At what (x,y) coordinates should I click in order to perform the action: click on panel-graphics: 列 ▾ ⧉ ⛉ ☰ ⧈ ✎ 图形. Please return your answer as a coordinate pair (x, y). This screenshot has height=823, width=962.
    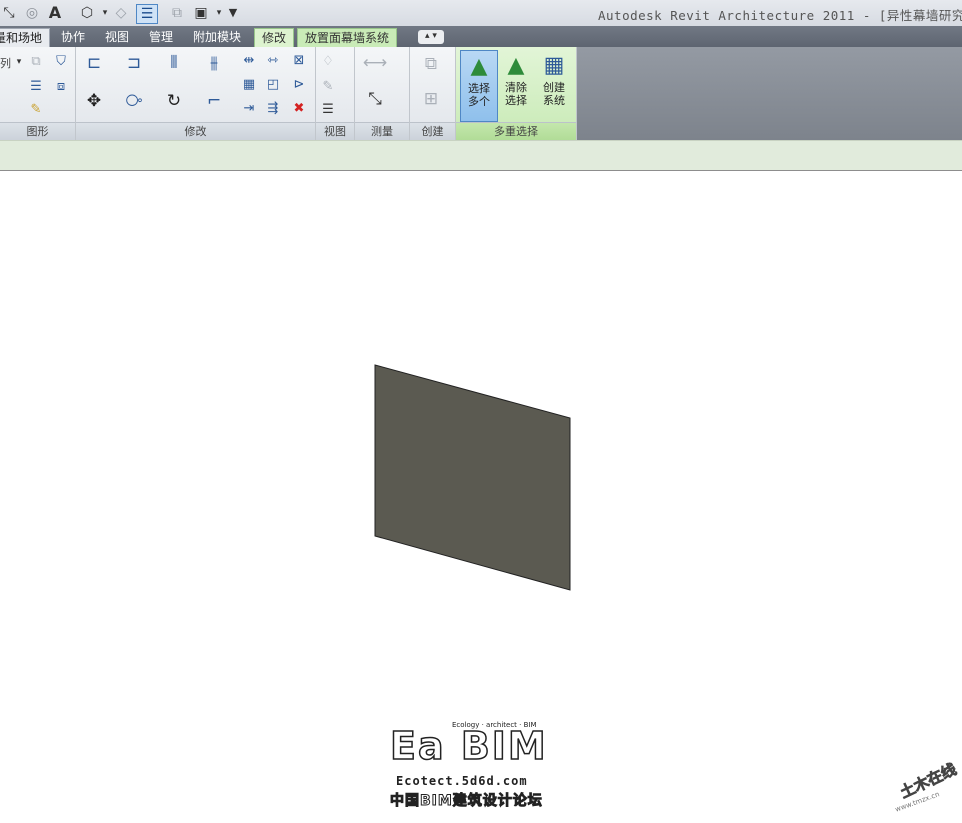
    Looking at the image, I should click on (38, 93).